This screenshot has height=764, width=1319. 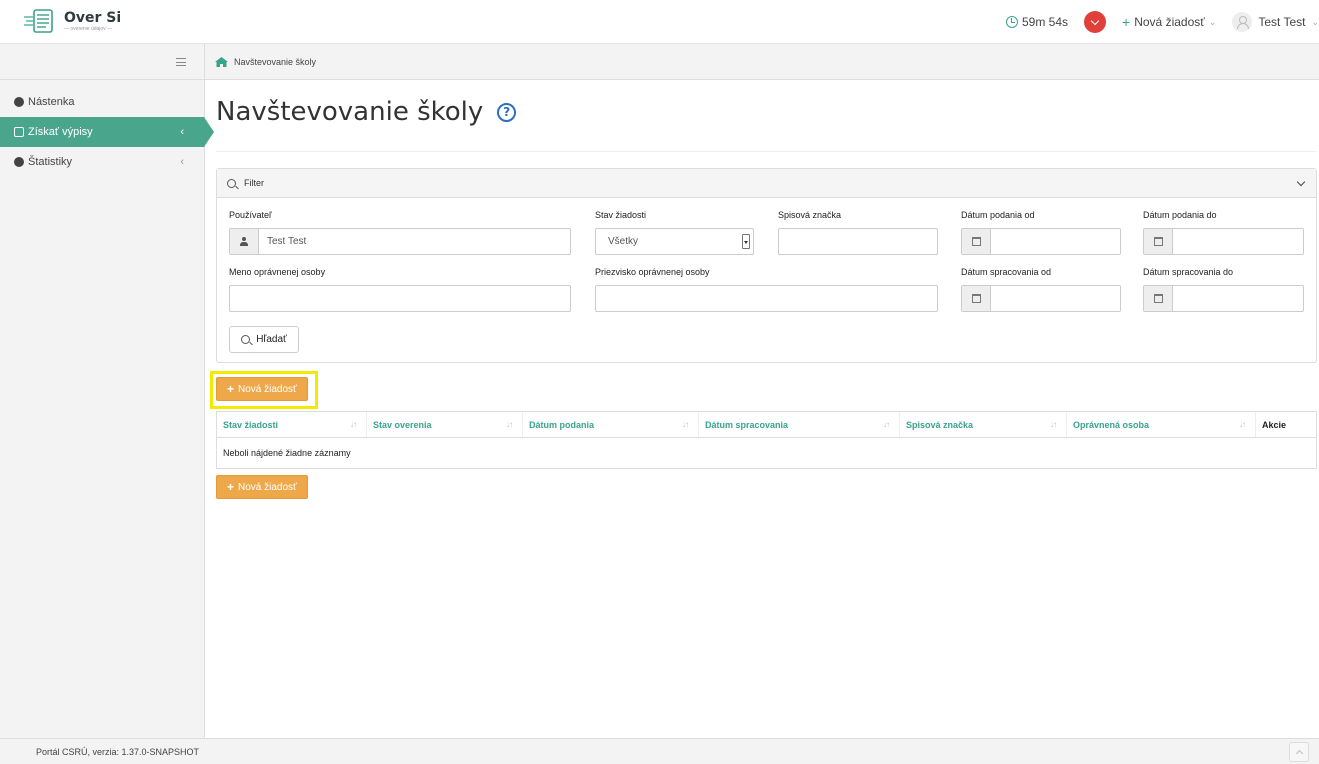 What do you see at coordinates (102, 62) in the screenshot?
I see `sidebar-toggle` at bounding box center [102, 62].